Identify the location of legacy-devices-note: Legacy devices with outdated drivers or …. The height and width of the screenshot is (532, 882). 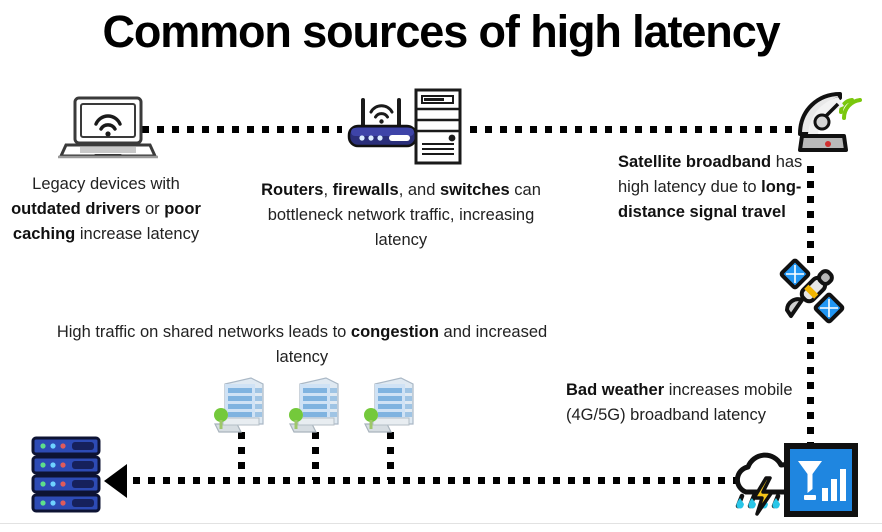
(106, 209).